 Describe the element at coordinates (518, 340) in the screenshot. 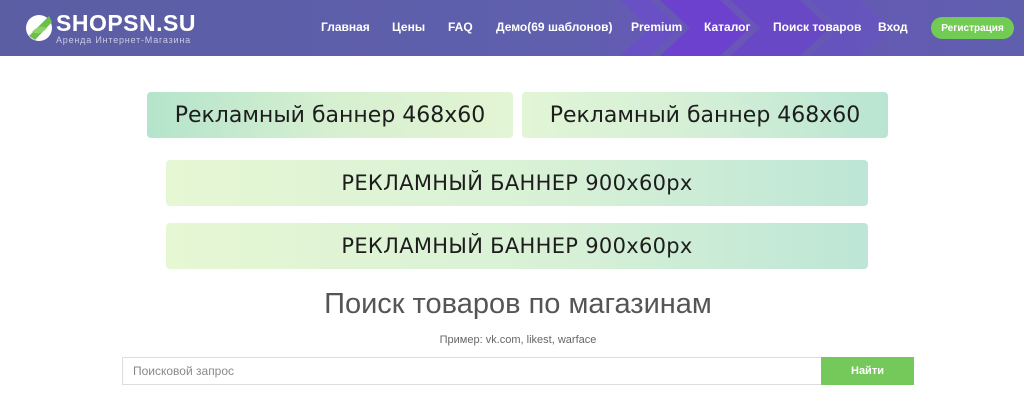

I see `search-example-hint: Пример: vk.com, likest, warface` at that location.